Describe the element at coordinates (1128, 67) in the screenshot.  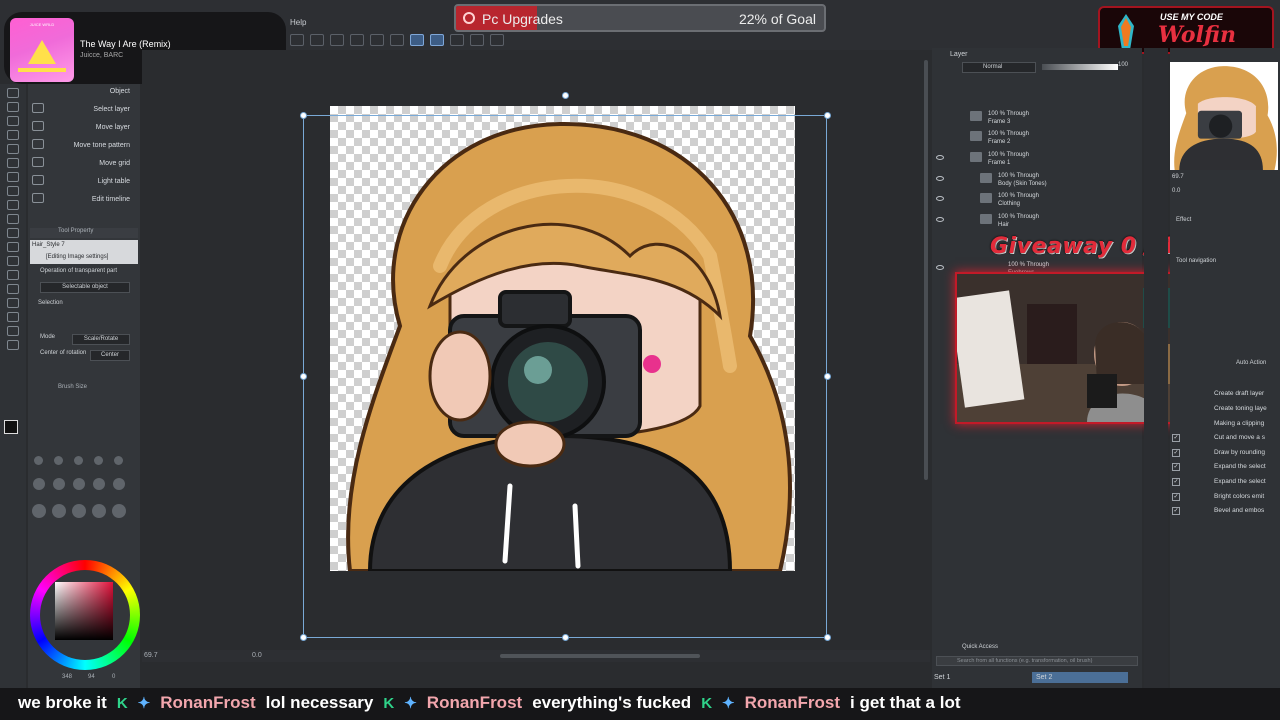
I see `opacity-value: 100` at that location.